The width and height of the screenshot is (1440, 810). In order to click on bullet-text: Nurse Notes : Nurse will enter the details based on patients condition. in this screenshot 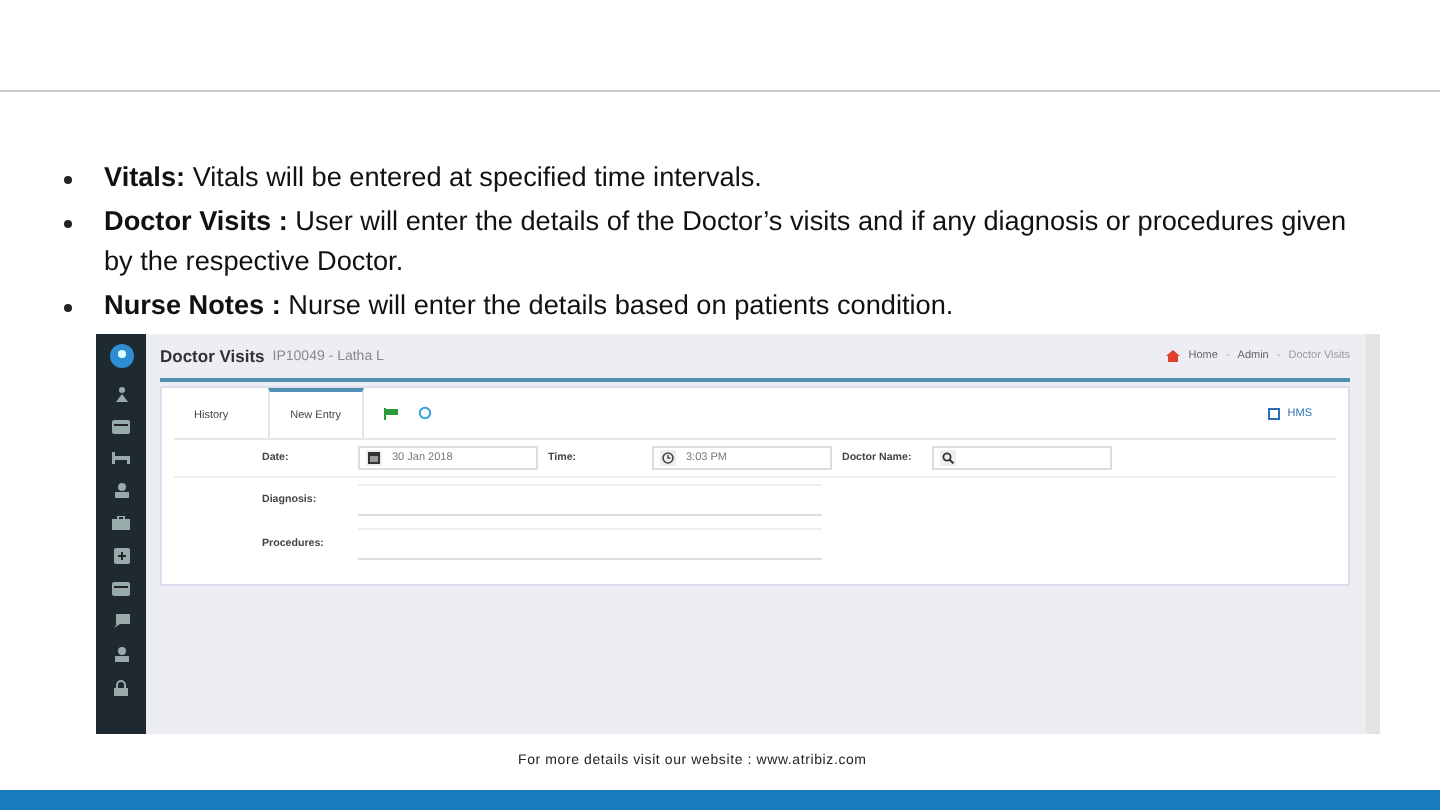, I will do `click(530, 306)`.